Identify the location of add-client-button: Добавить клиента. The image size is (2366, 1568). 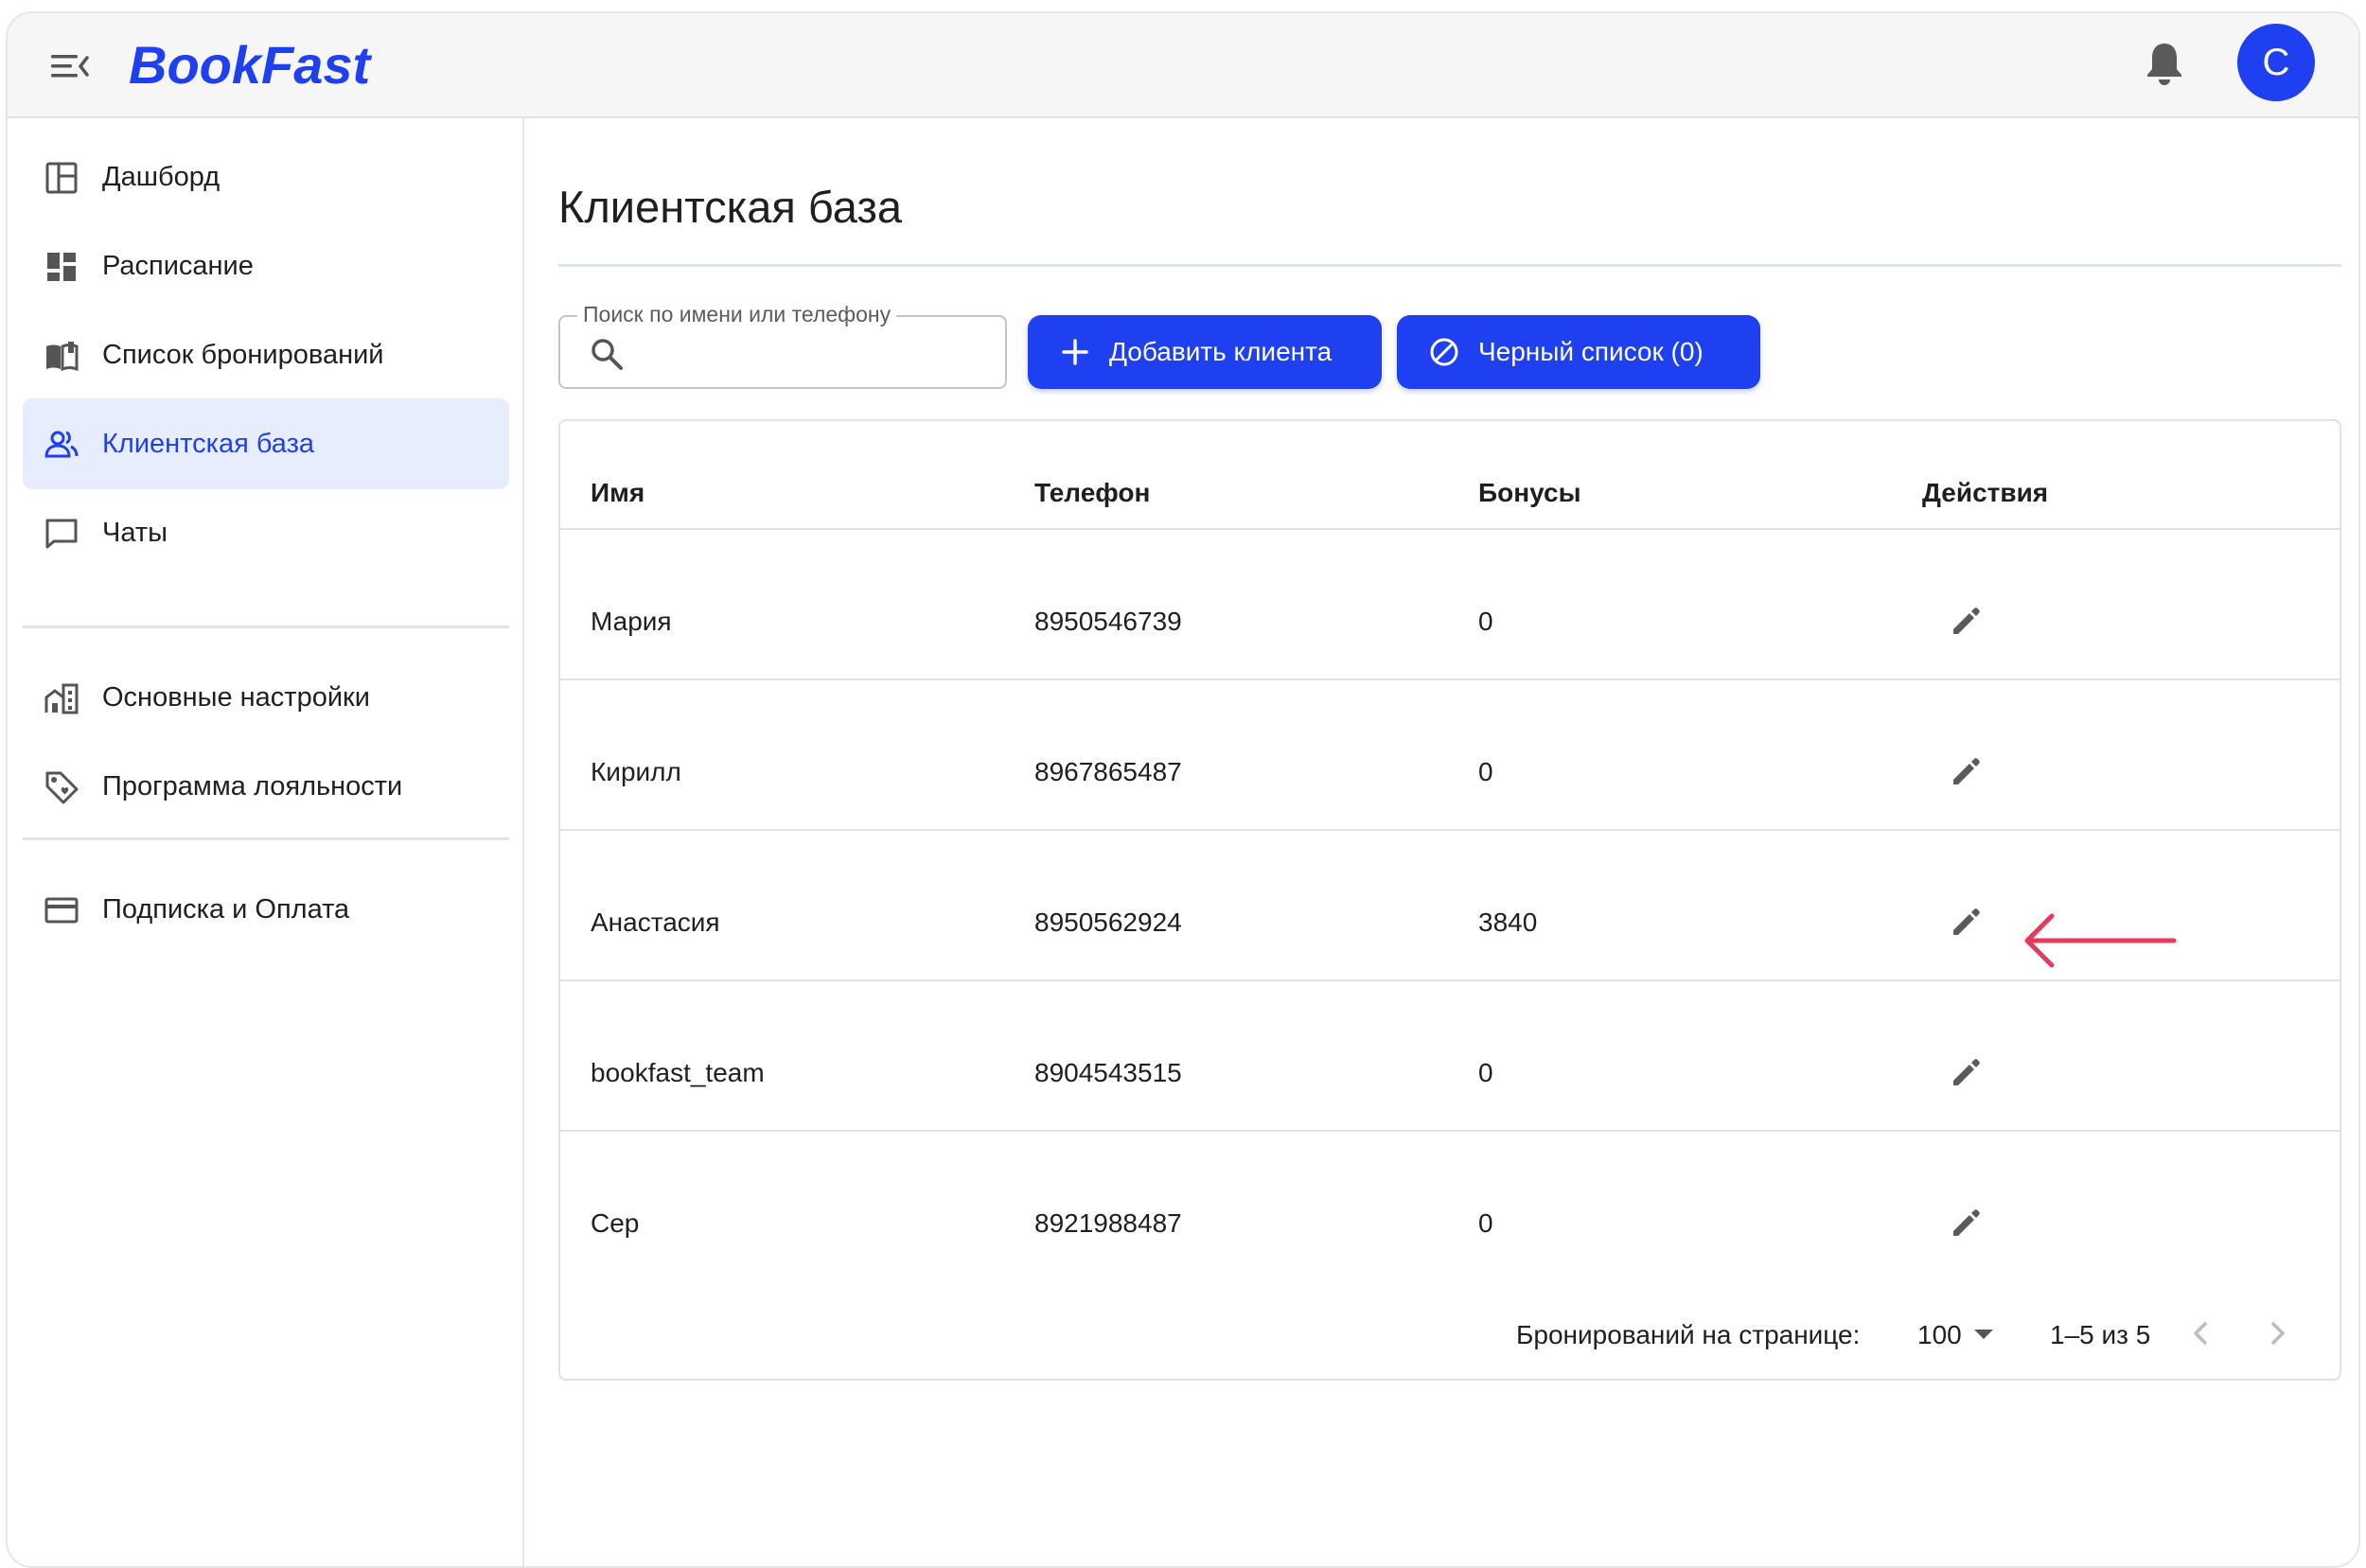
(1205, 352).